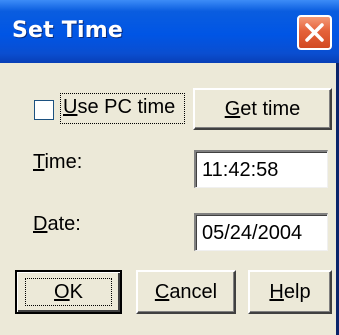 Image resolution: width=339 pixels, height=335 pixels. I want to click on time-label: Time:, so click(57, 162).